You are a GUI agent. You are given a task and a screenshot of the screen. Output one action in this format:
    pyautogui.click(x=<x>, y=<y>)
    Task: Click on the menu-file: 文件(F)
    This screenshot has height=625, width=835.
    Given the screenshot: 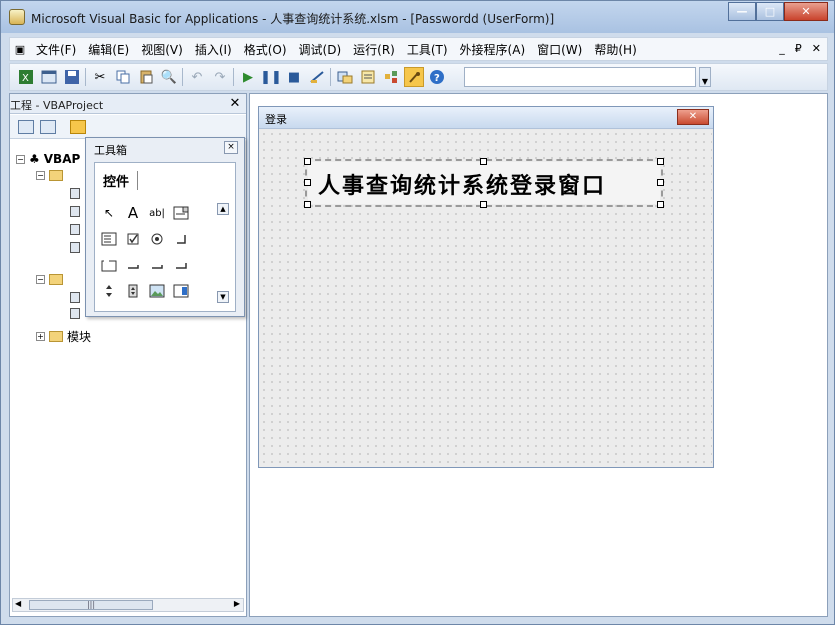 What is the action you would take?
    pyautogui.click(x=56, y=49)
    